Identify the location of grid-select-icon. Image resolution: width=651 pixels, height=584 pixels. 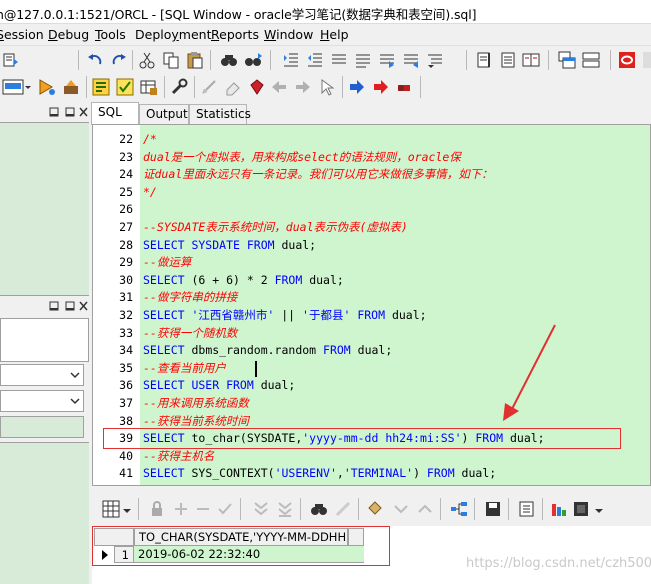
(111, 509).